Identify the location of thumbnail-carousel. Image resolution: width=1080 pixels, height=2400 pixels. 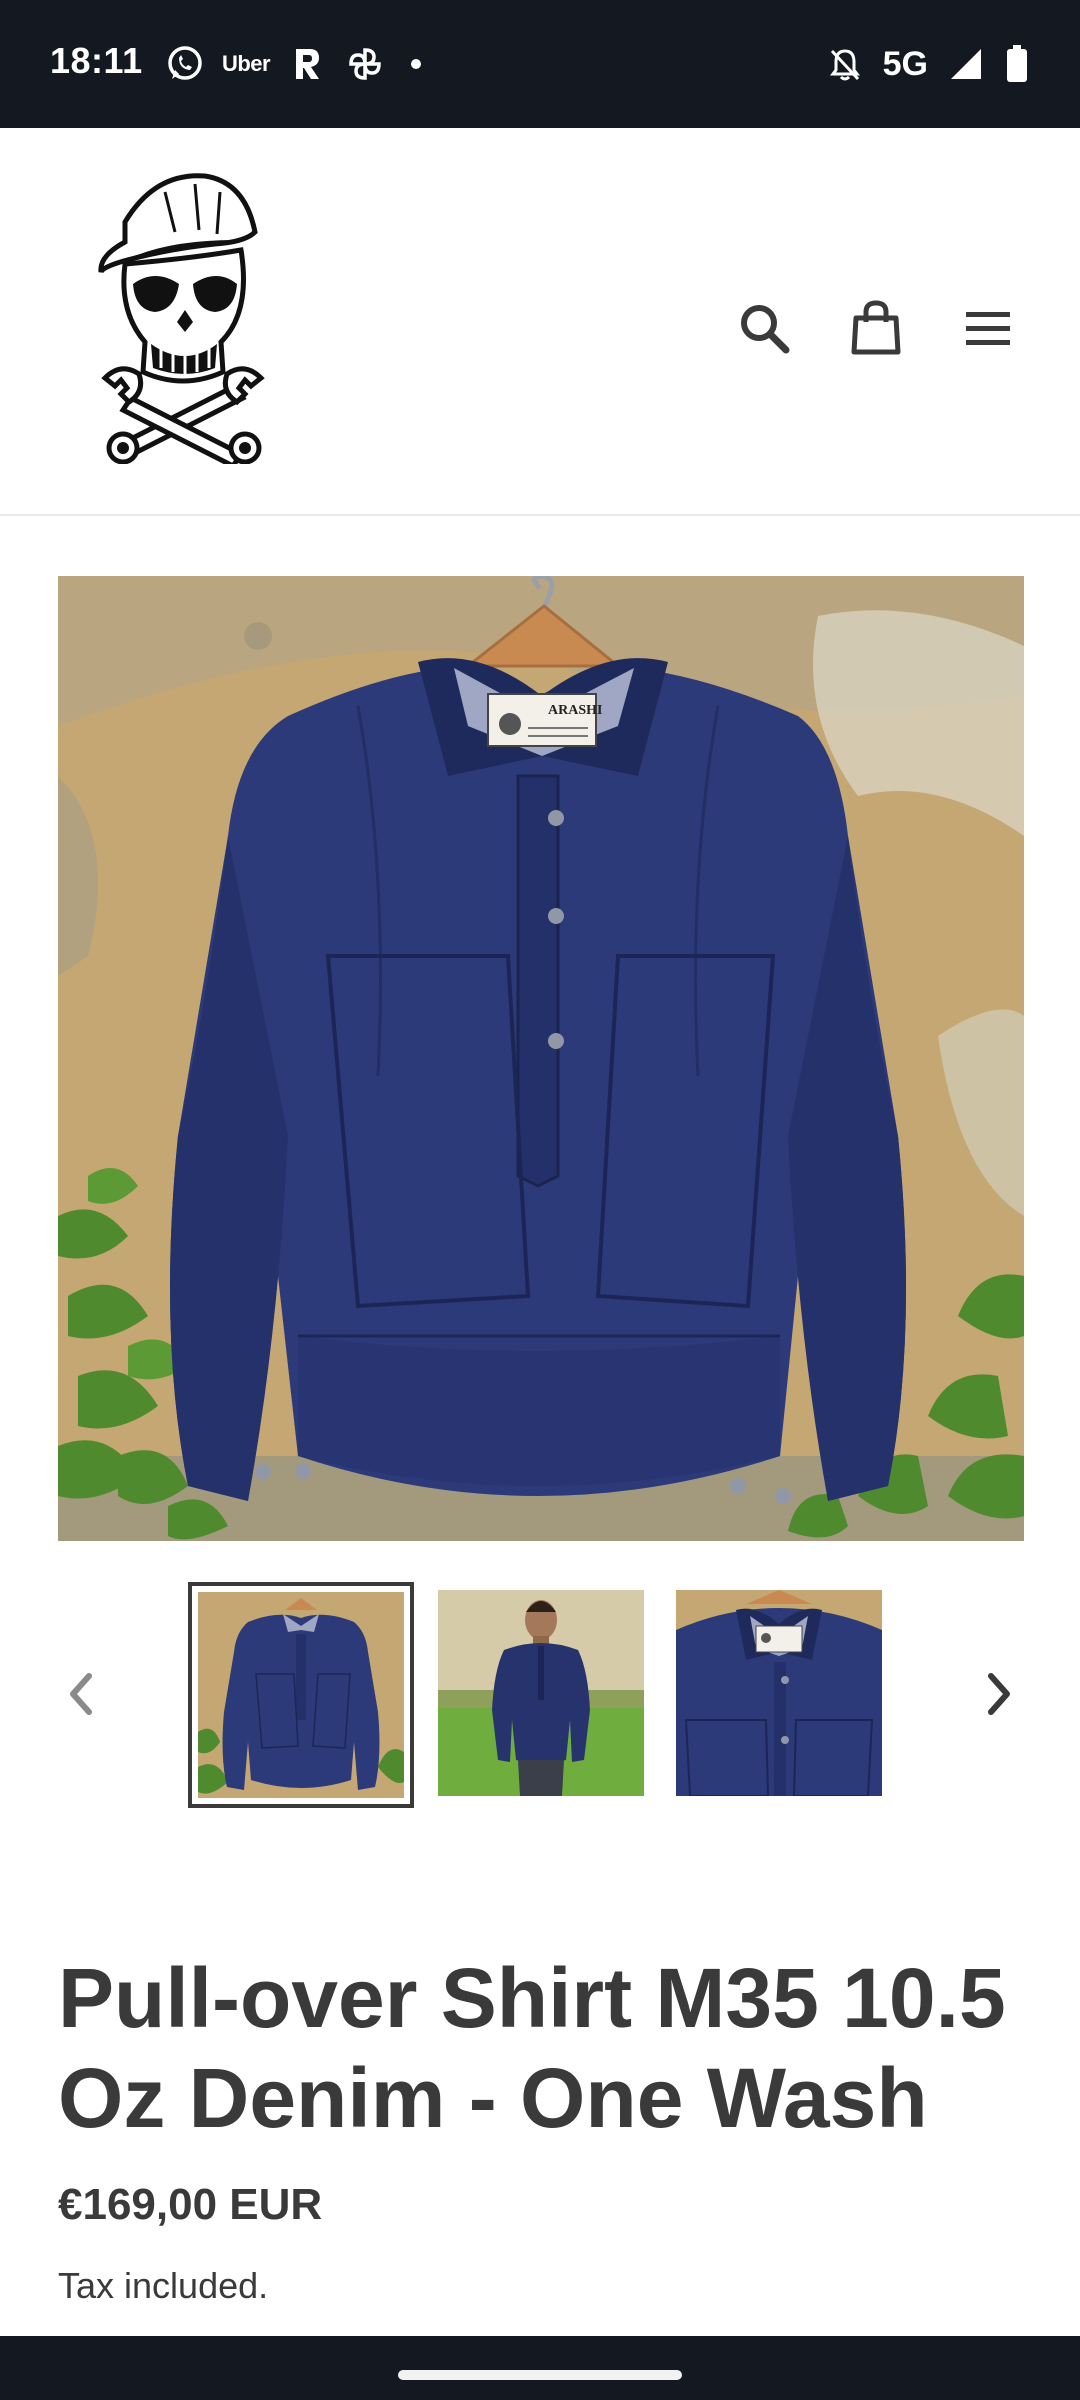
(540, 1694).